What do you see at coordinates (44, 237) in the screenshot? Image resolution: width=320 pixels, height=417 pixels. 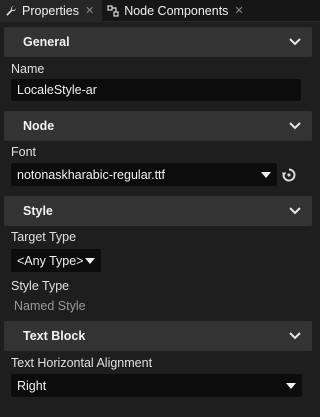 I see `target-type-label: Target Type` at bounding box center [44, 237].